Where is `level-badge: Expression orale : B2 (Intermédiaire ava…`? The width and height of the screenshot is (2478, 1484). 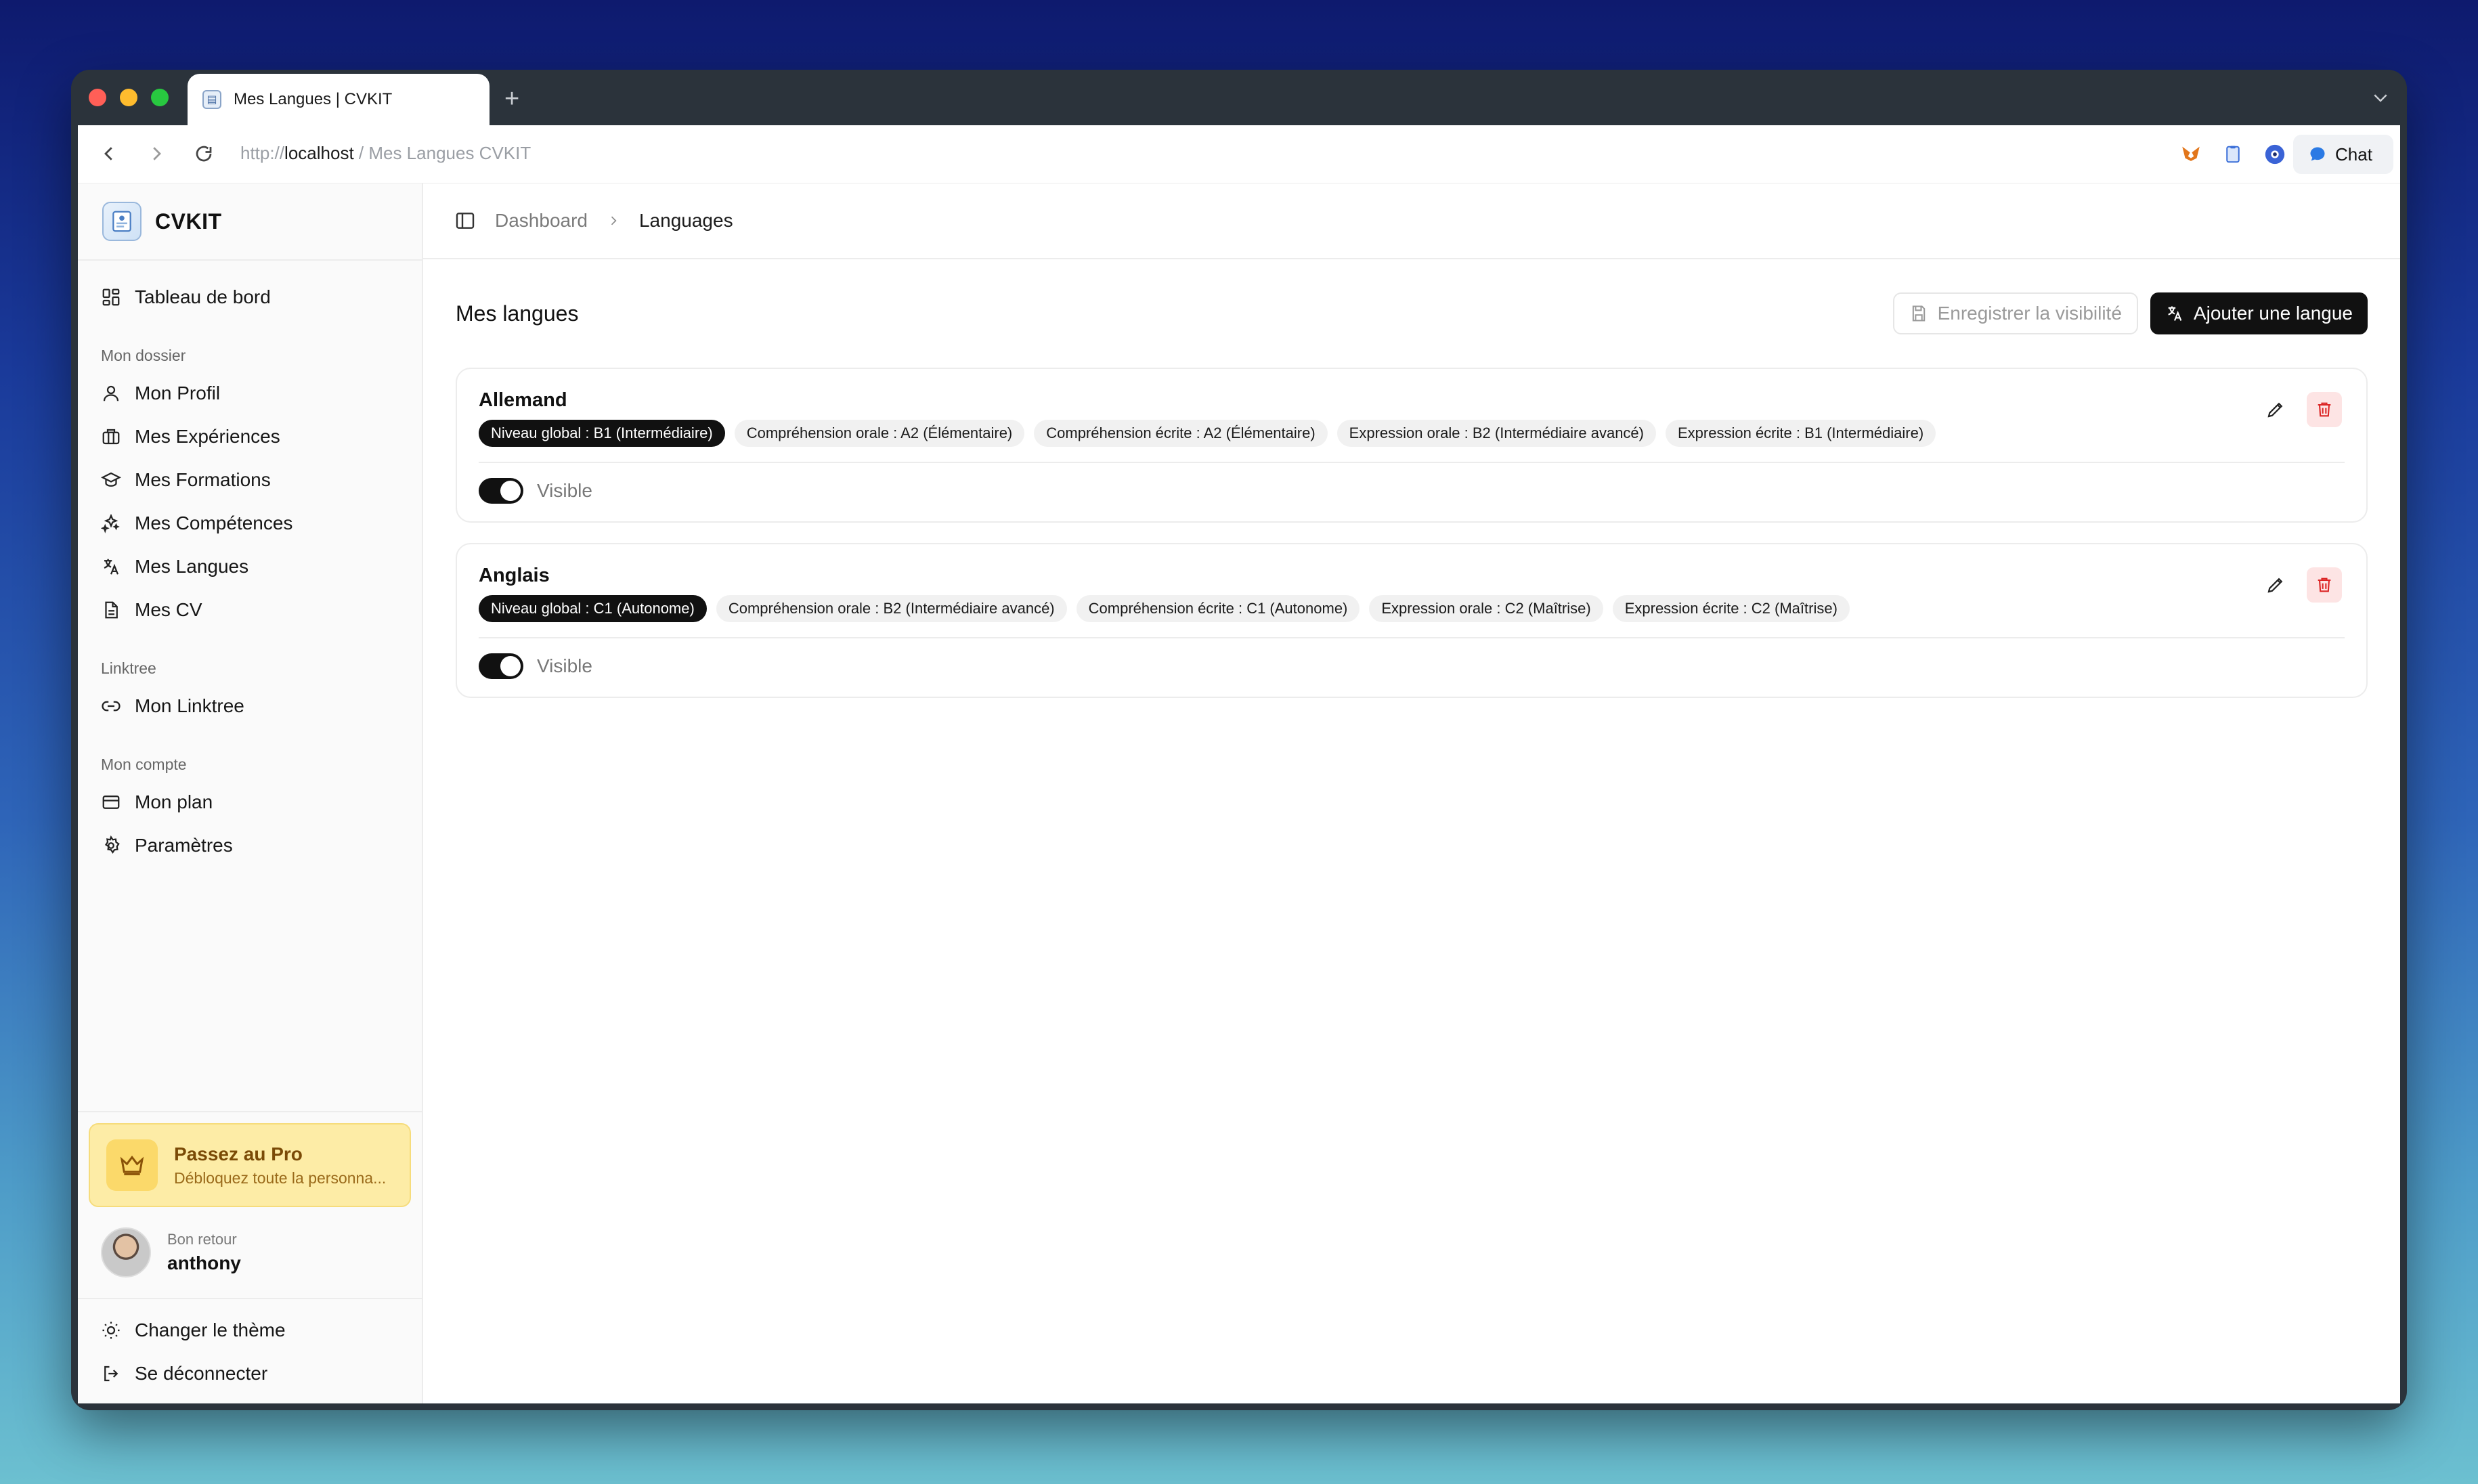 level-badge: Expression orale : B2 (Intermédiaire ava… is located at coordinates (1496, 433).